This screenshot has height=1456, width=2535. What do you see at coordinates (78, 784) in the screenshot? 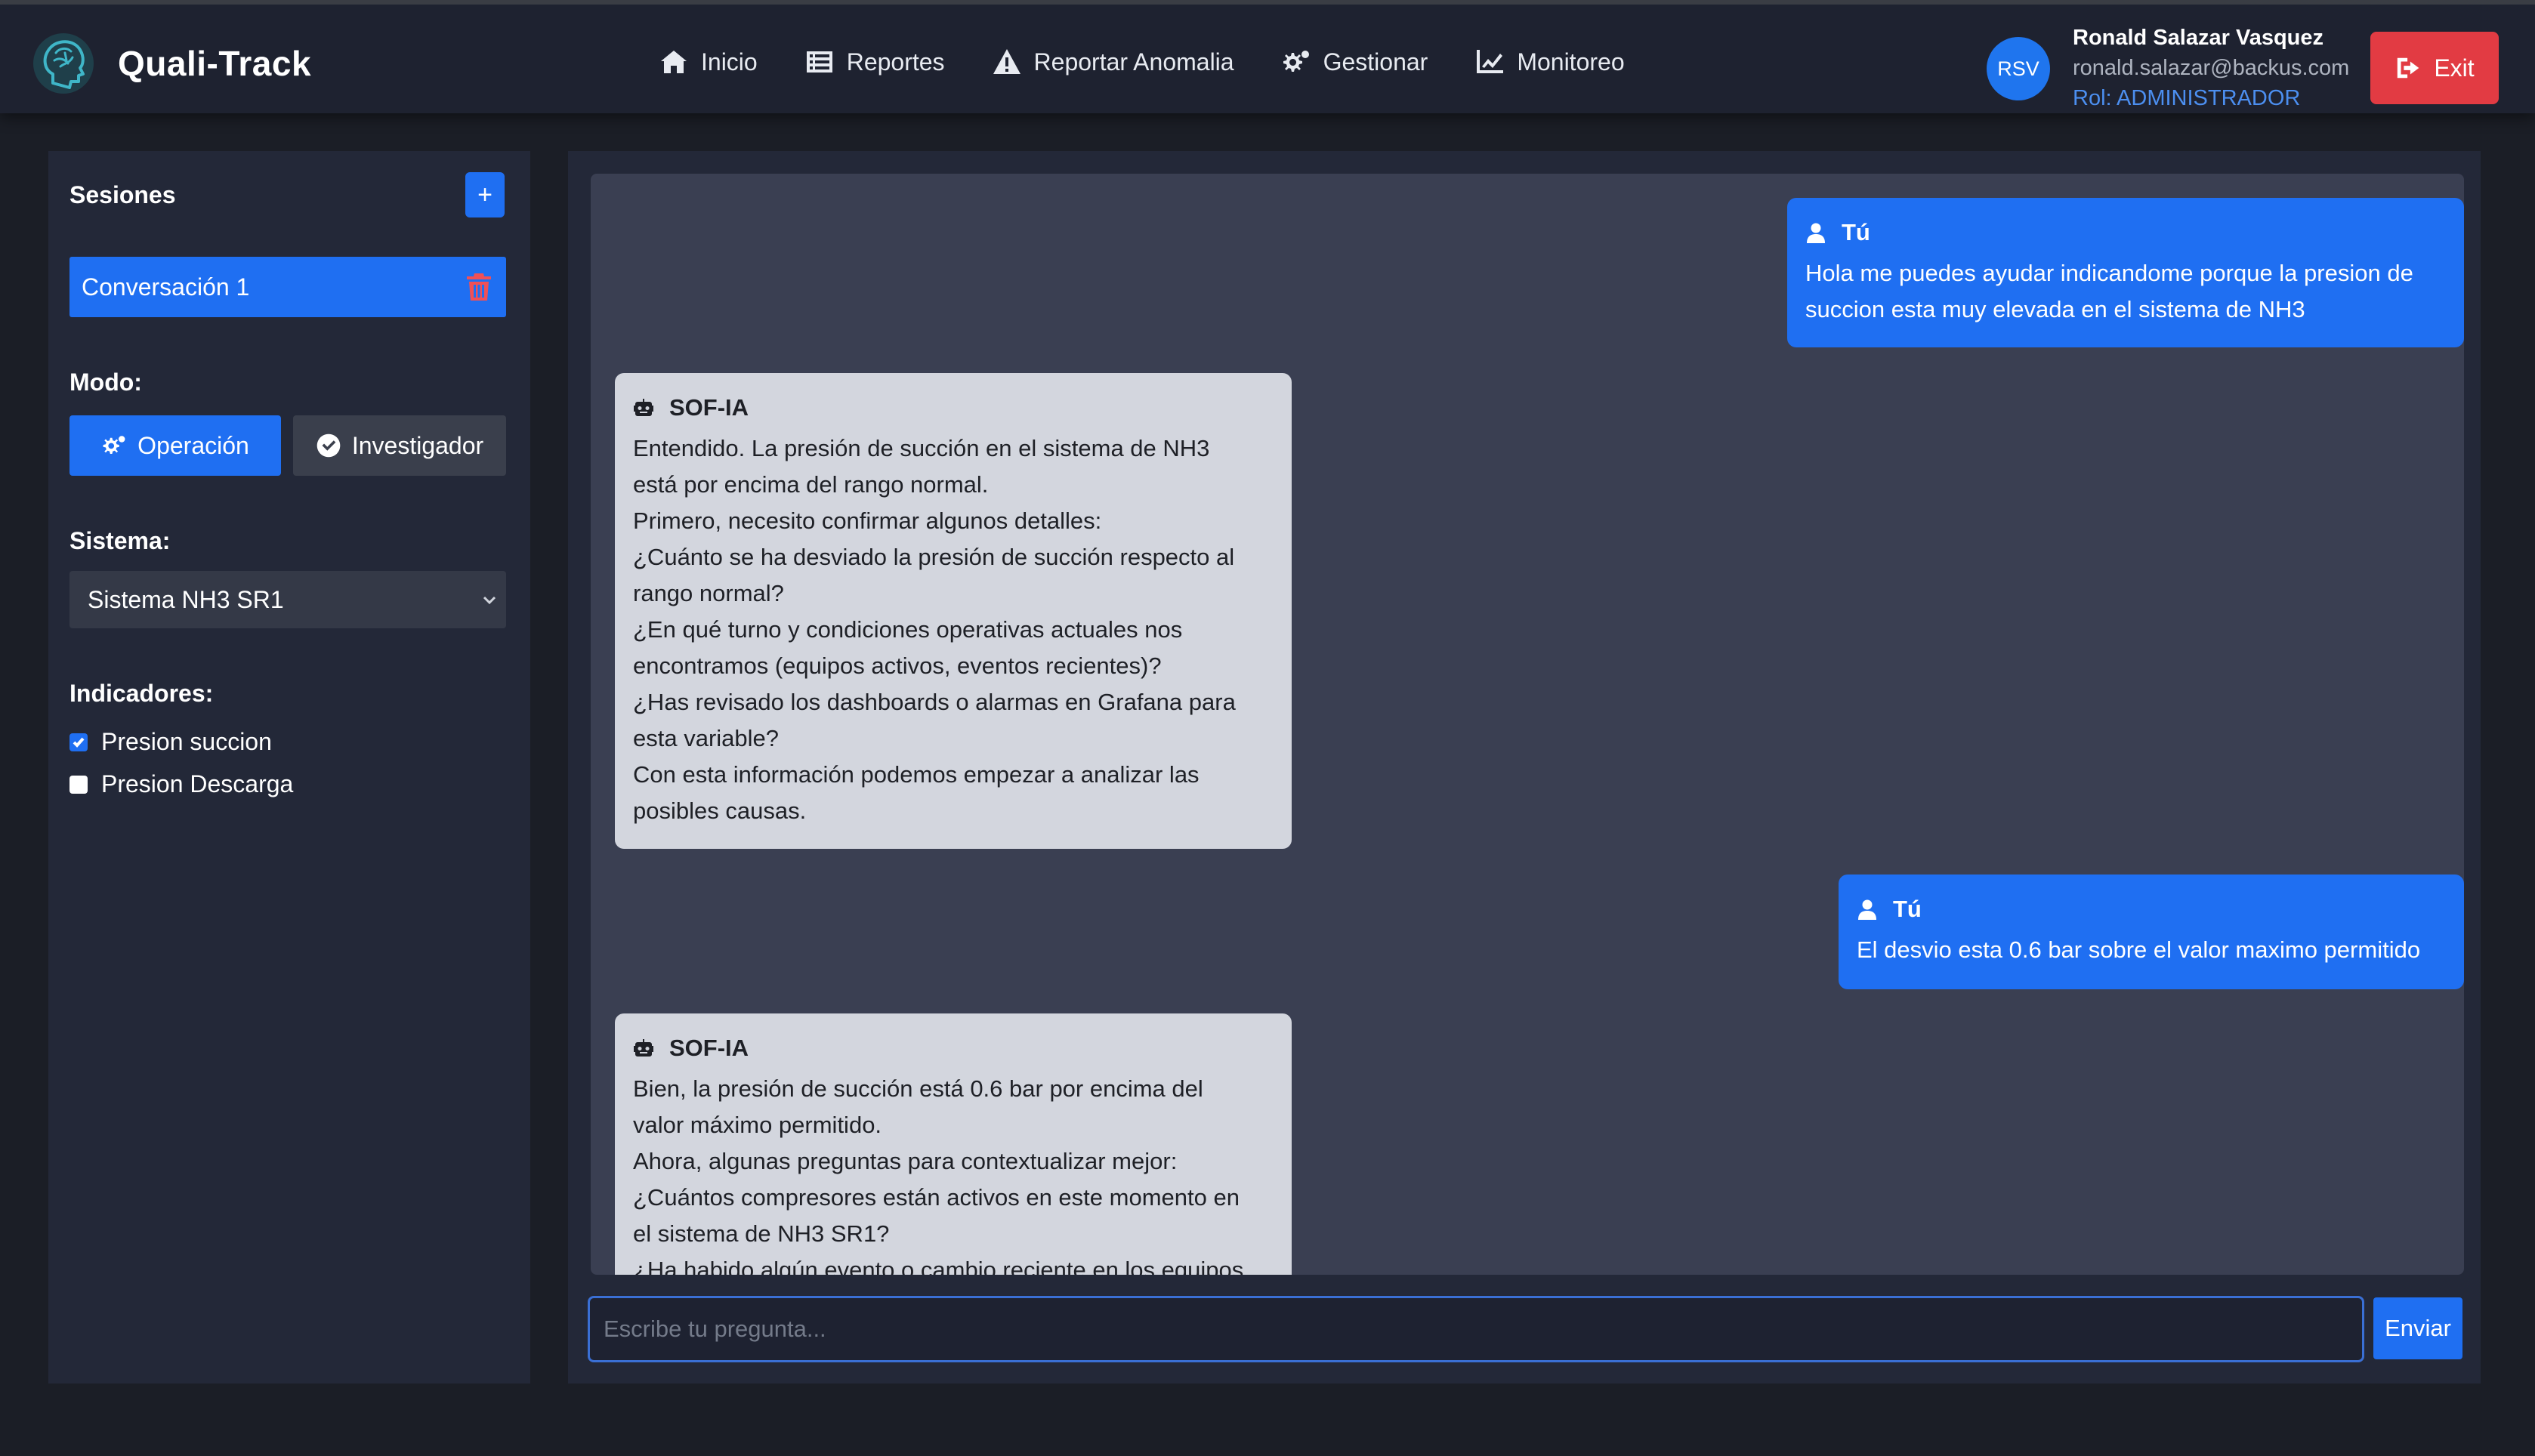
I see `indicator-checkbox-unchecked` at bounding box center [78, 784].